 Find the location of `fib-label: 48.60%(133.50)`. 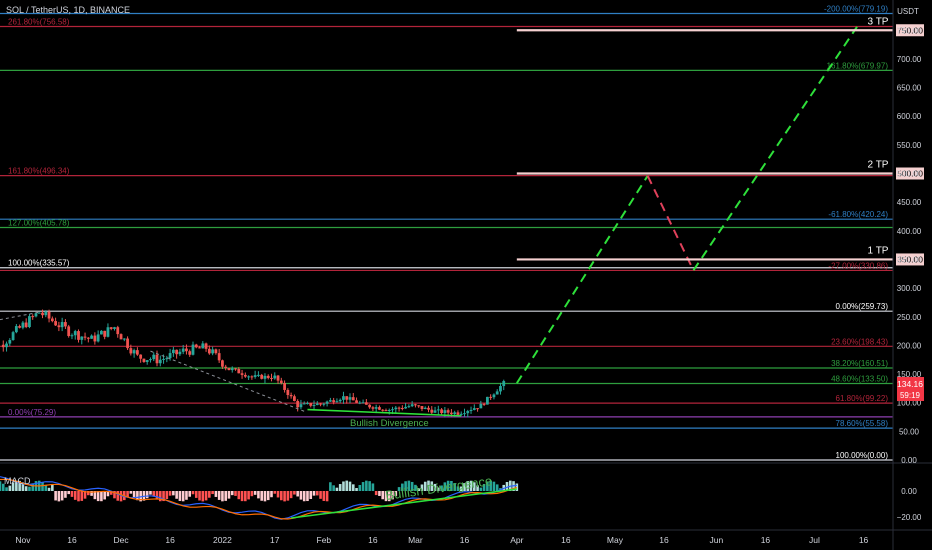

fib-label: 48.60%(133.50) is located at coordinates (859, 379).